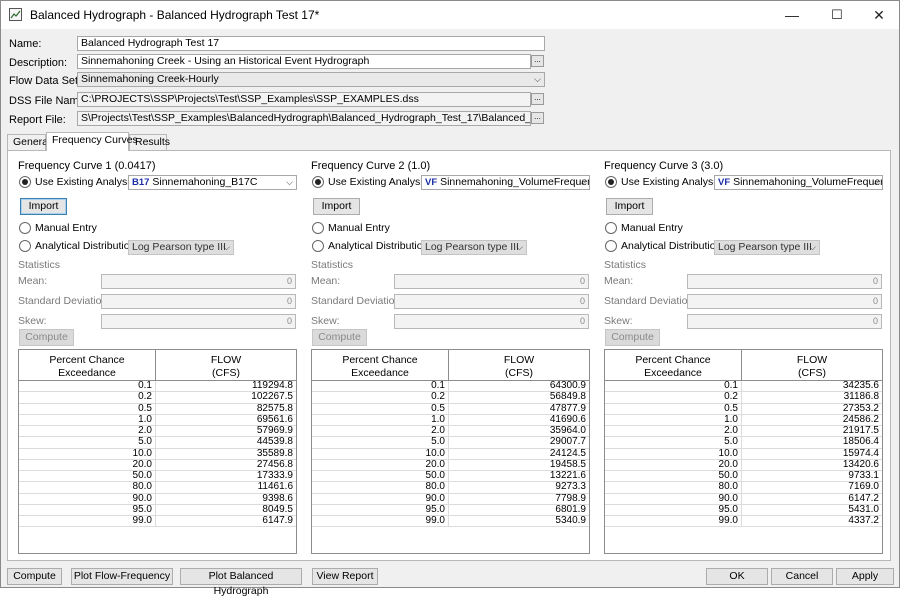  I want to click on table-row: 0.1 34235.6, so click(743, 386).